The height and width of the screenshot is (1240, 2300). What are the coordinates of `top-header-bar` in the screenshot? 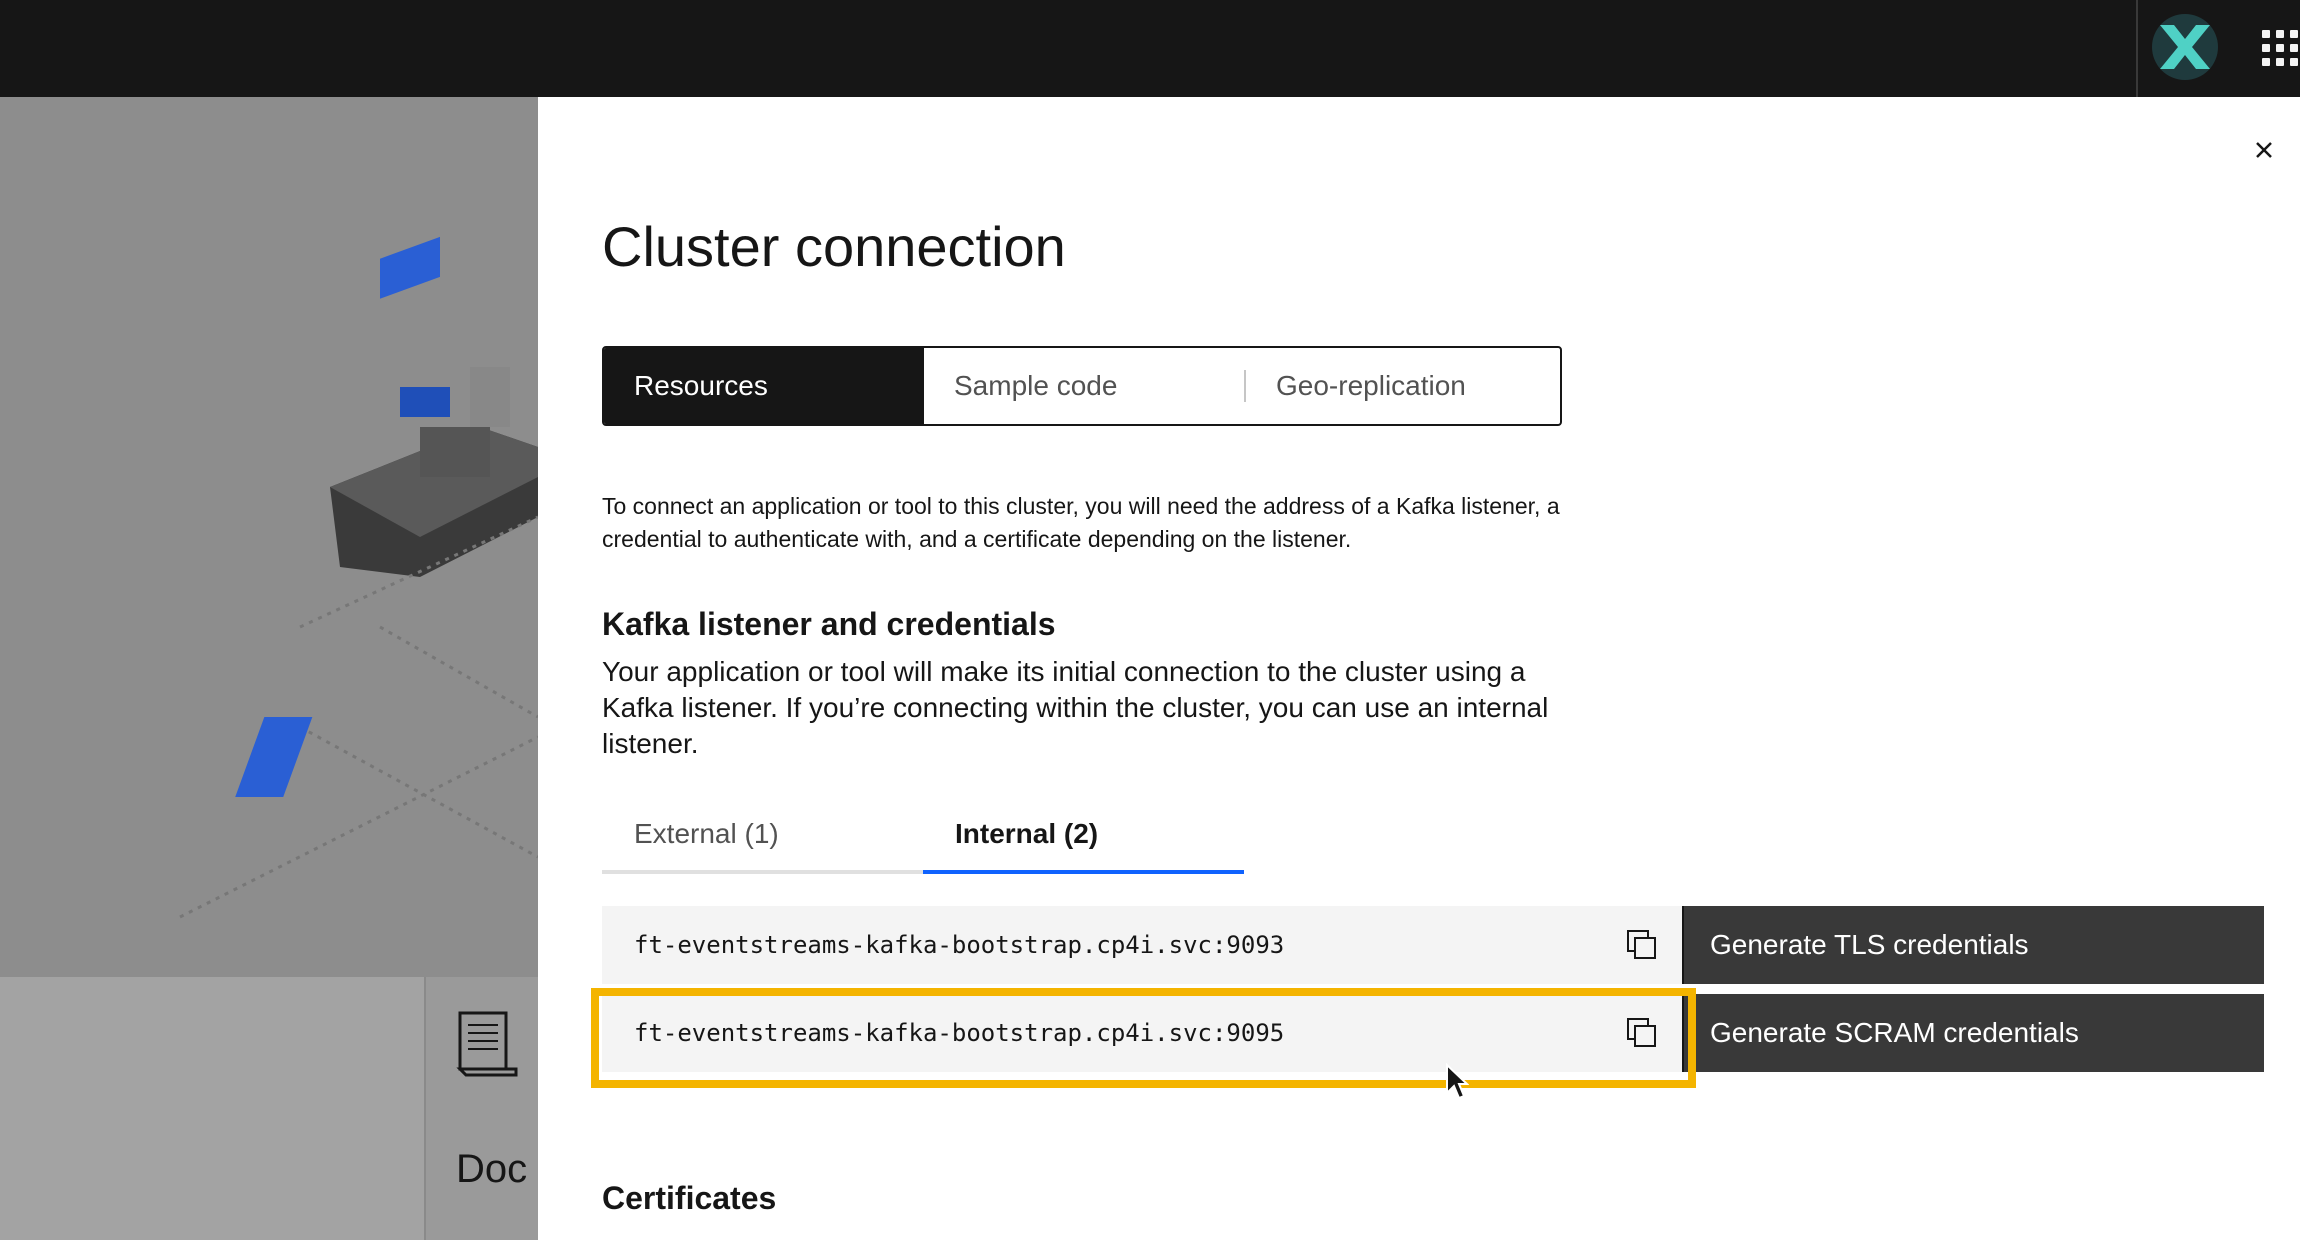 It's located at (1150, 48).